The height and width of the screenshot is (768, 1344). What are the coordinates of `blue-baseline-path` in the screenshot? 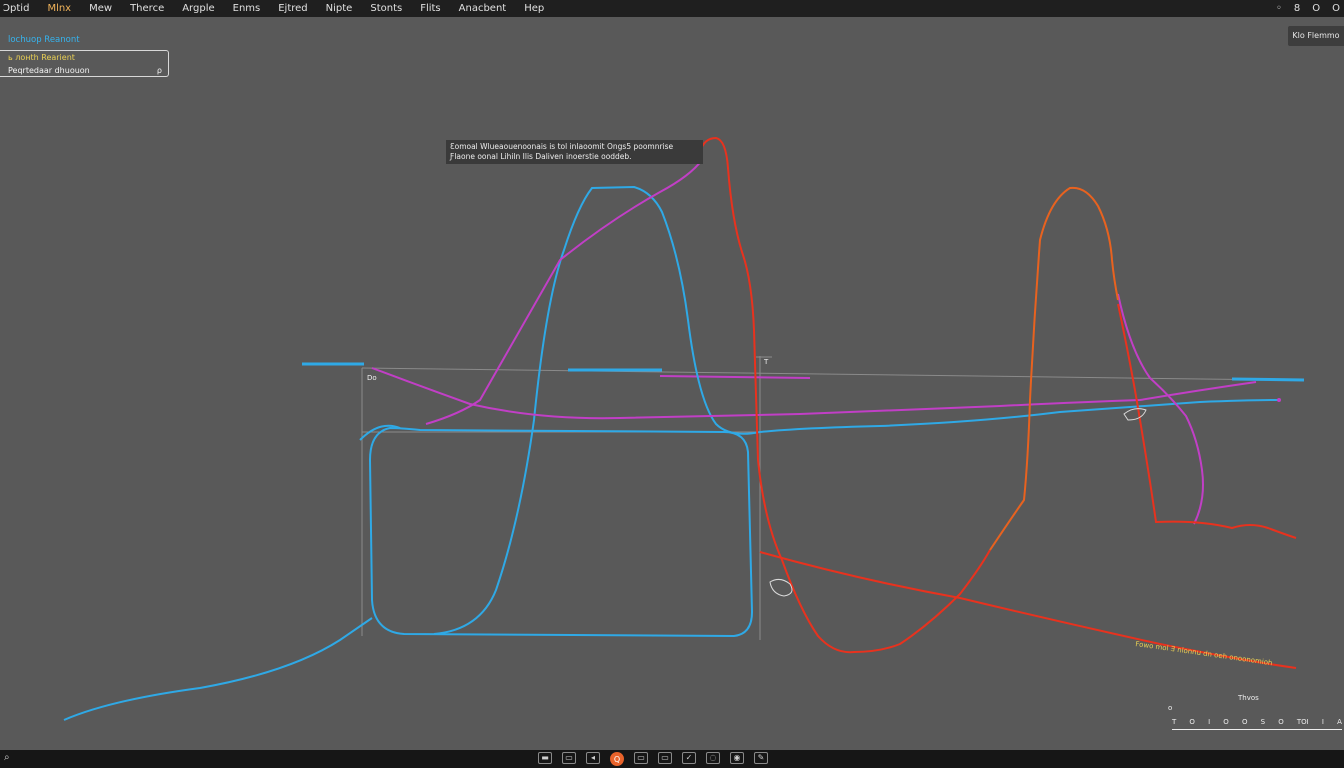 It's located at (218, 669).